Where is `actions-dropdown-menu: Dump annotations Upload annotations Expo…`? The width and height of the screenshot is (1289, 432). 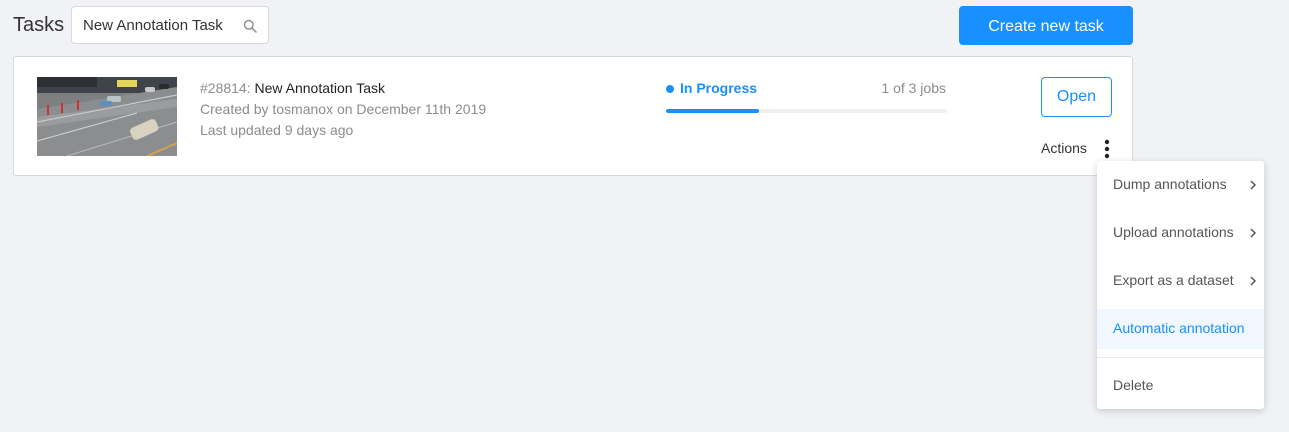 actions-dropdown-menu: Dump annotations Upload annotations Expo… is located at coordinates (1180, 285).